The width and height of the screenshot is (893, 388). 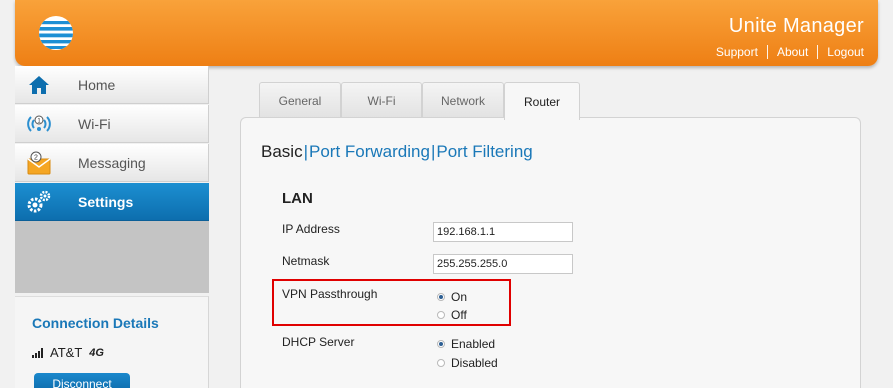 What do you see at coordinates (306, 261) in the screenshot?
I see `netmask-label: Netmask` at bounding box center [306, 261].